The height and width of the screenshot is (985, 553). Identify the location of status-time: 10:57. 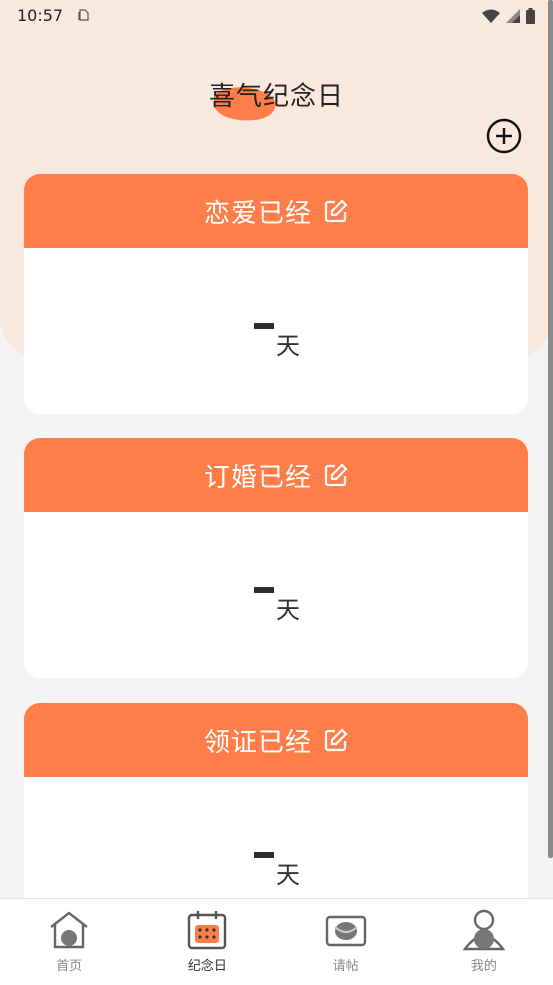
(40, 15).